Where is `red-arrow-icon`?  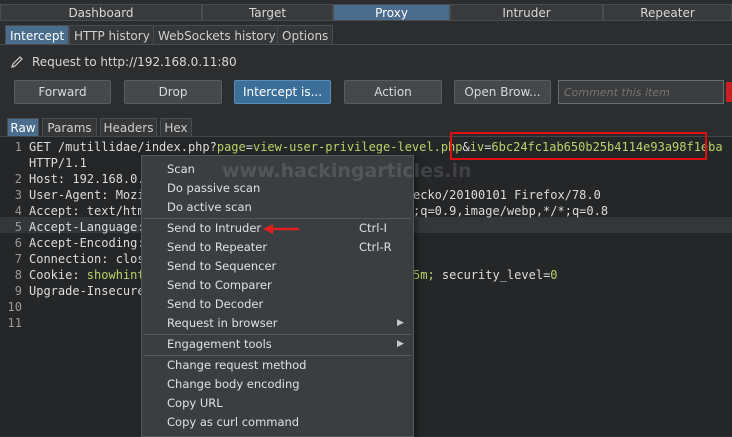 red-arrow-icon is located at coordinates (281, 229).